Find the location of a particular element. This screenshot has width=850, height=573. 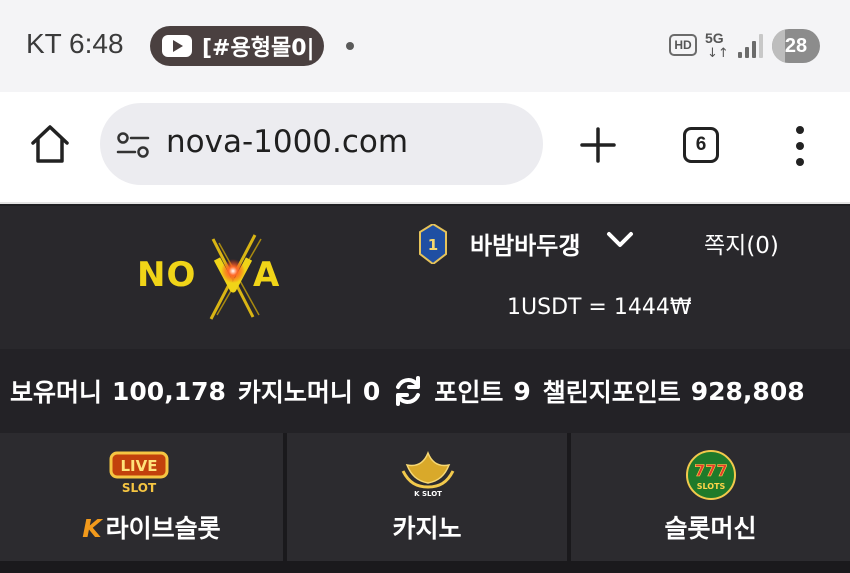

point-label: 포인트 is located at coordinates (469, 392).